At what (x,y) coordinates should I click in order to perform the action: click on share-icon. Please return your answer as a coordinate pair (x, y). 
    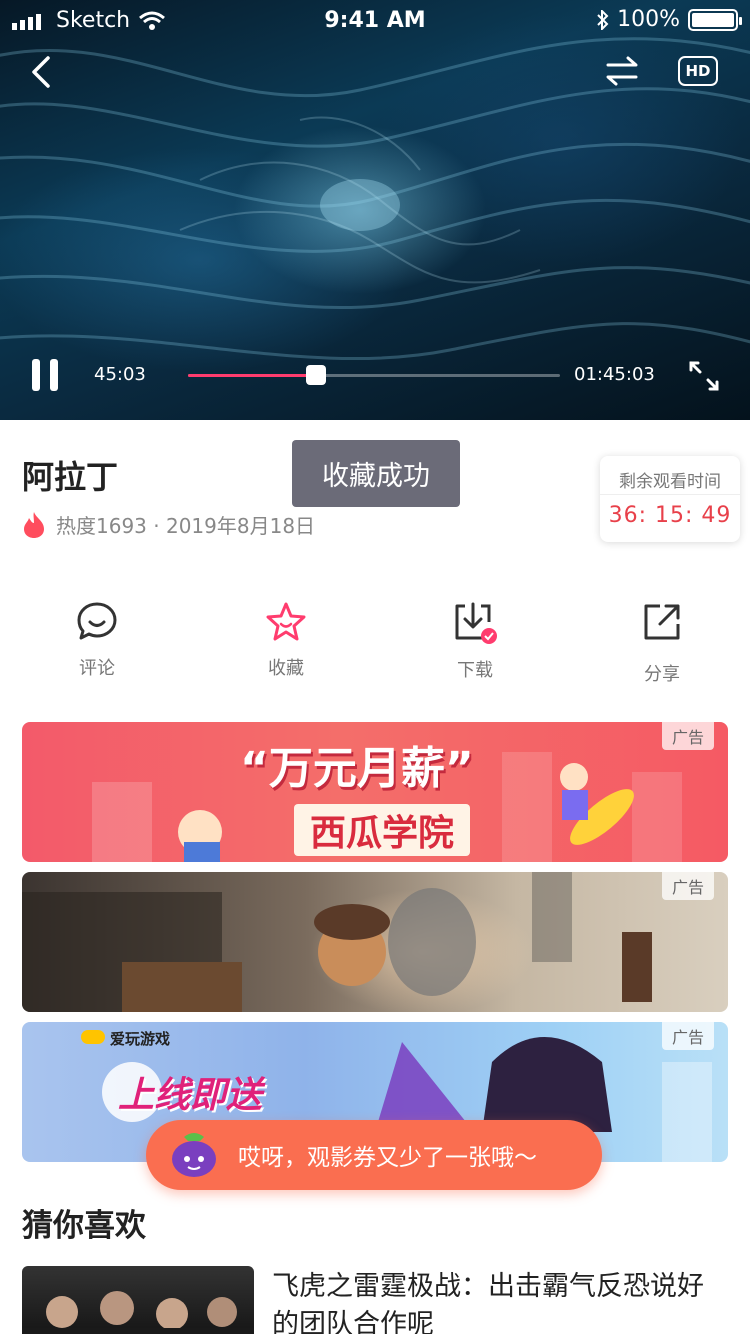
    Looking at the image, I should click on (662, 622).